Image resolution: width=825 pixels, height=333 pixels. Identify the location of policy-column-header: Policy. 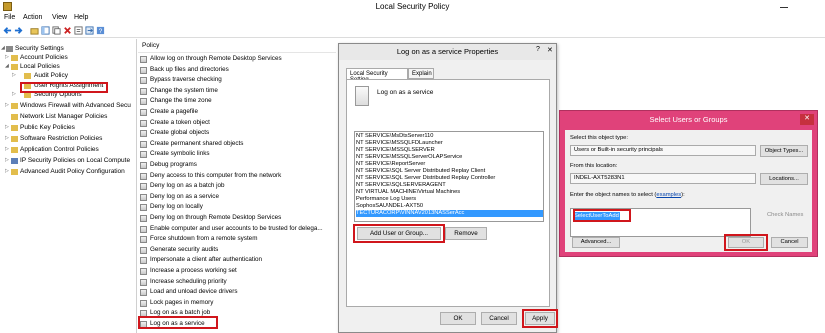
(237, 47).